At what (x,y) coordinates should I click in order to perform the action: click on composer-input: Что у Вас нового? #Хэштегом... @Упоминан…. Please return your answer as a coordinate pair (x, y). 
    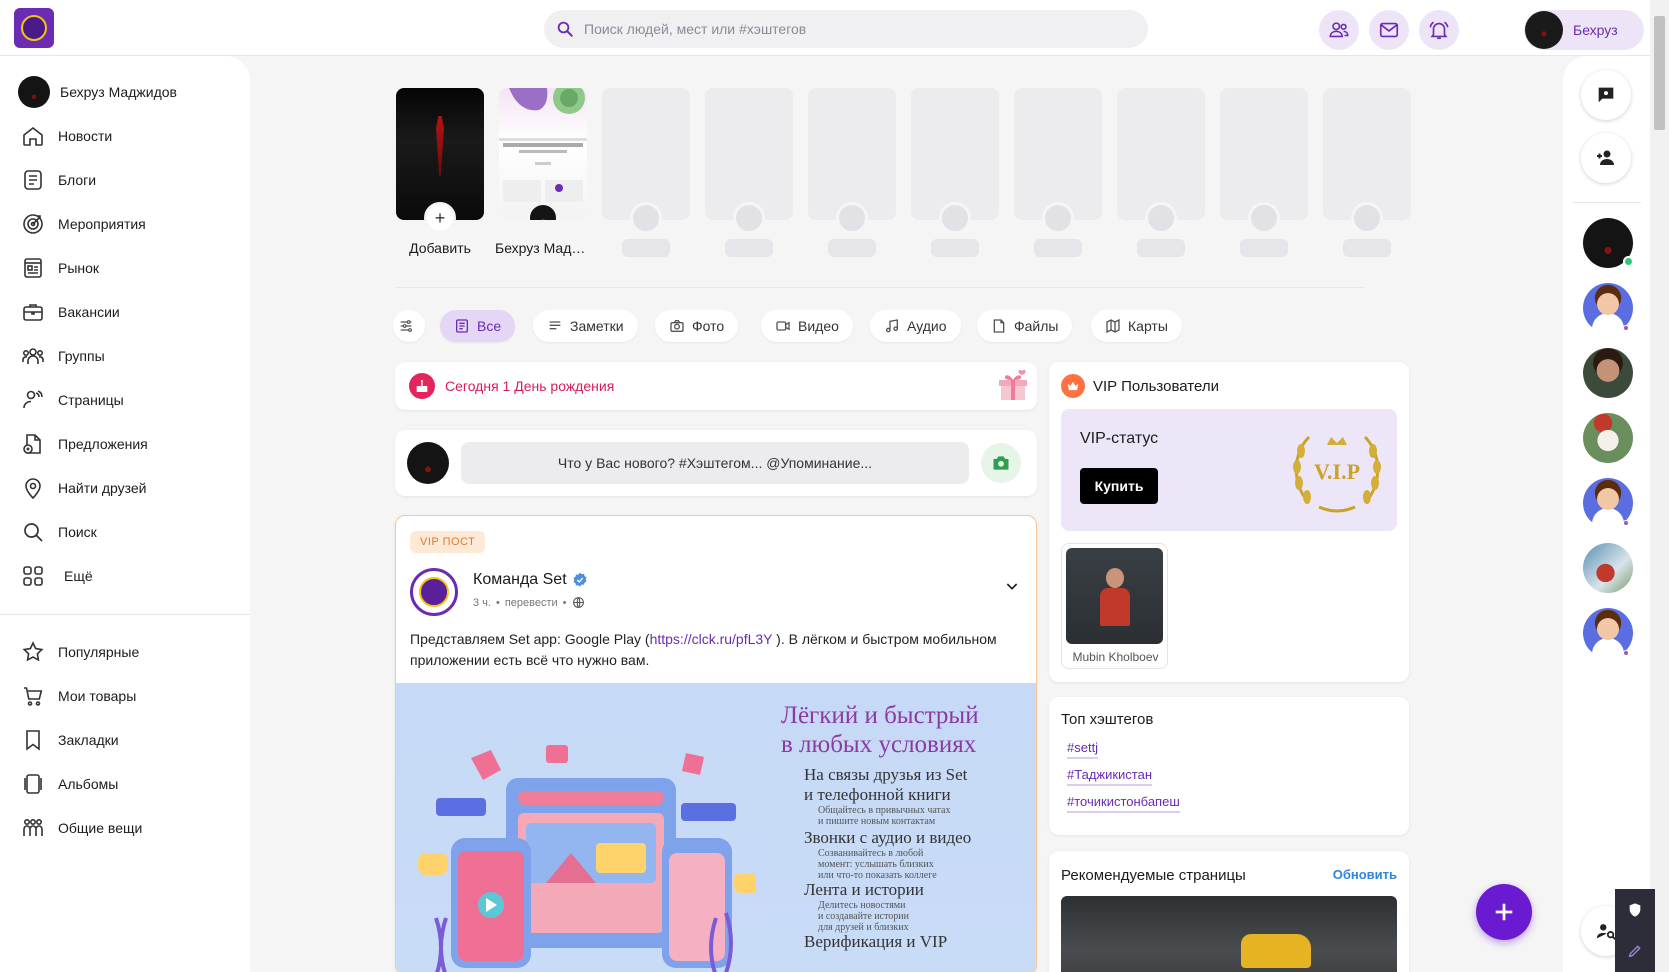
    Looking at the image, I should click on (715, 463).